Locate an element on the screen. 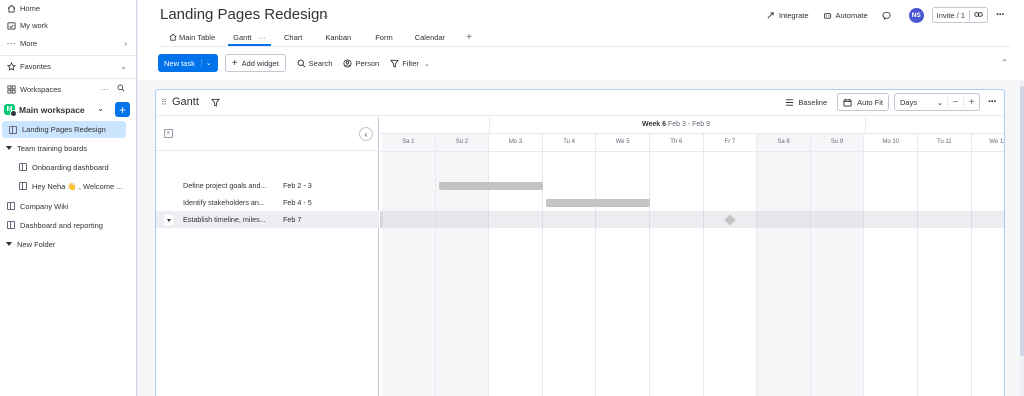 The height and width of the screenshot is (396, 1024). vertical-scrollbar is located at coordinates (1022, 238).